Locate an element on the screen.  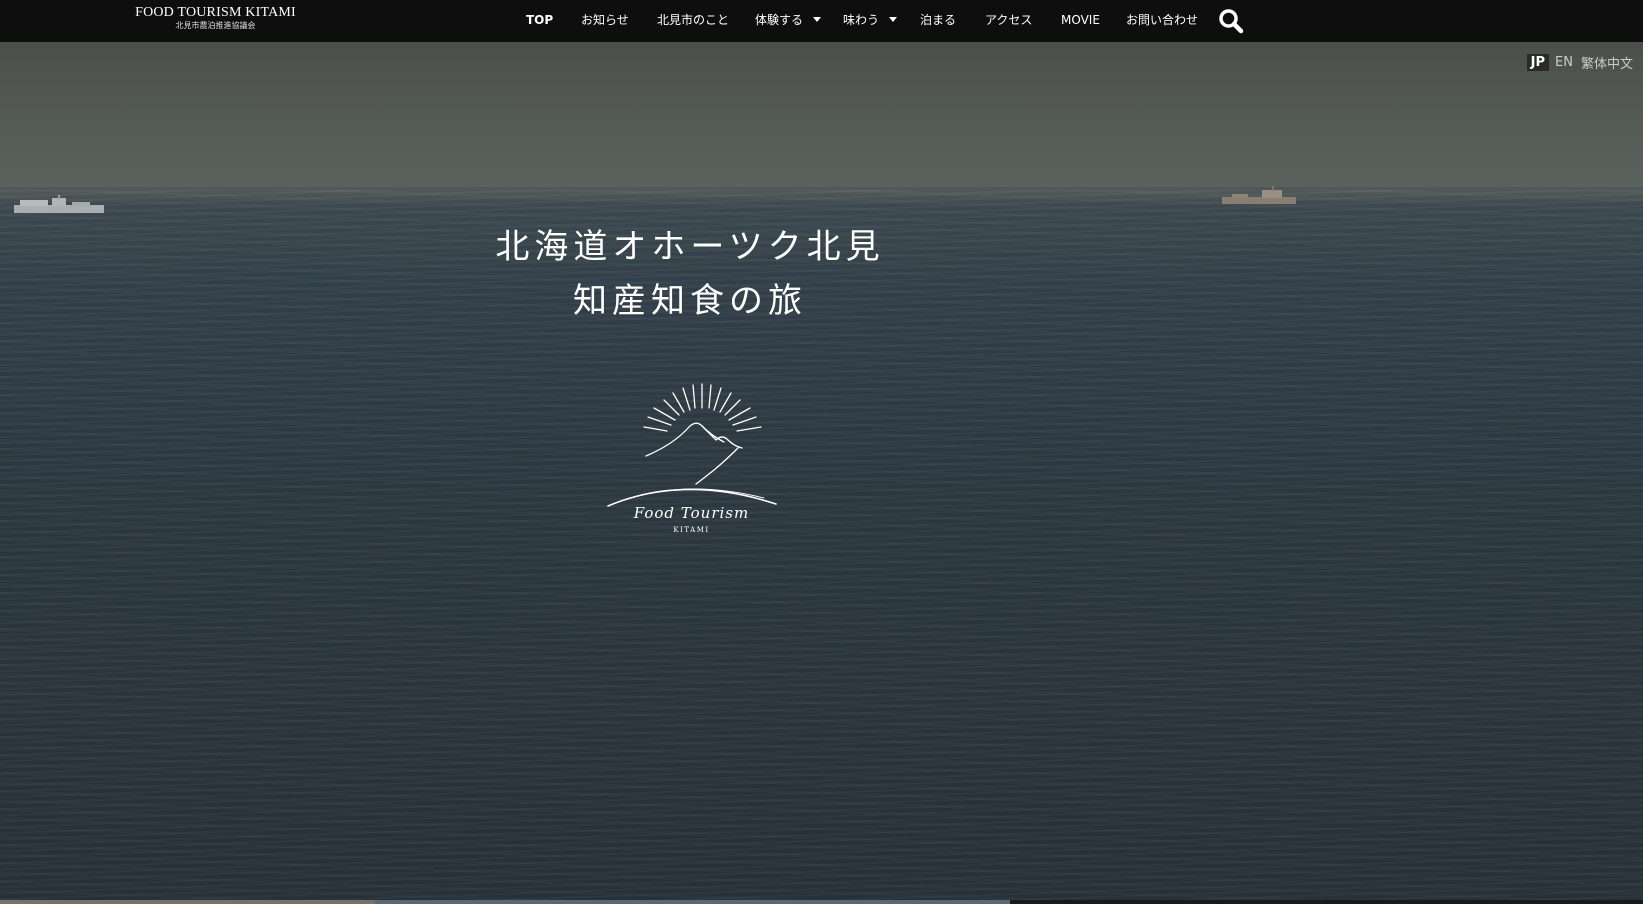
nav-item-label: 北見市のこと is located at coordinates (693, 20).